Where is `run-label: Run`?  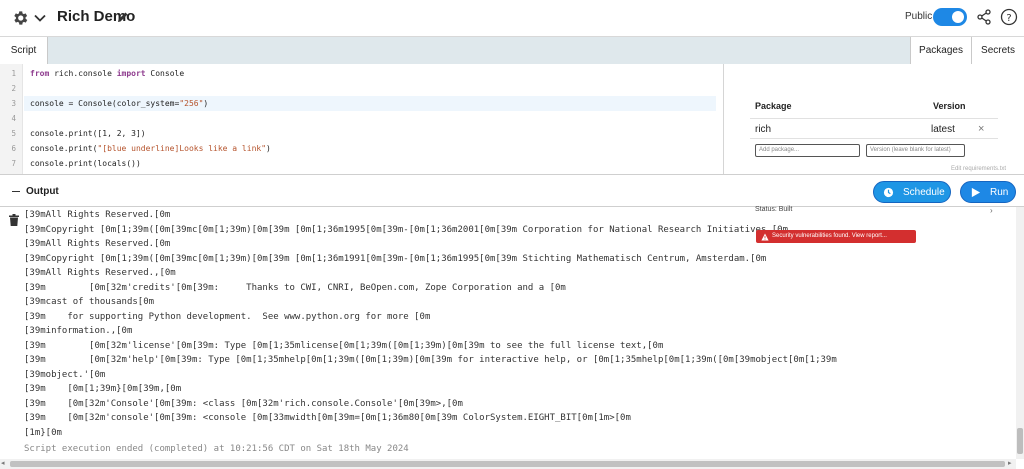
run-label: Run is located at coordinates (999, 193).